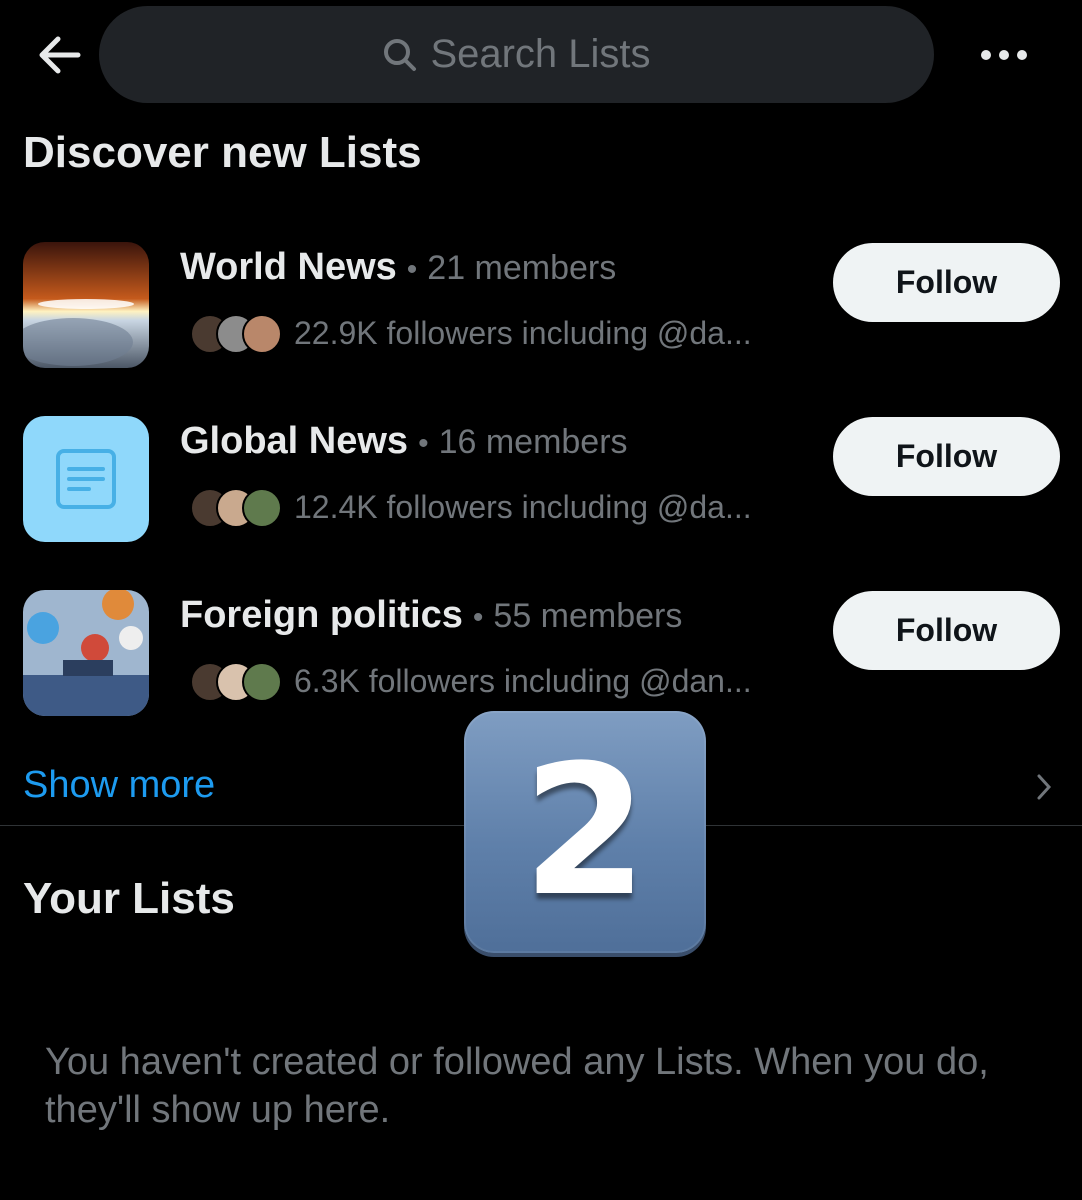 The image size is (1082, 1200). I want to click on arrow-left-icon, so click(60, 55).